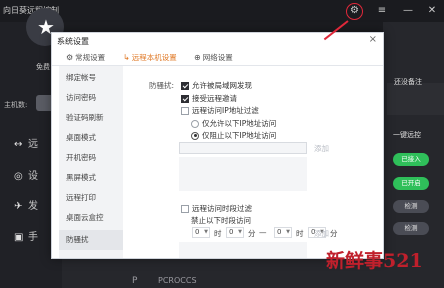  I want to click on tab-network: ⊕ 网络设置, so click(213, 57).